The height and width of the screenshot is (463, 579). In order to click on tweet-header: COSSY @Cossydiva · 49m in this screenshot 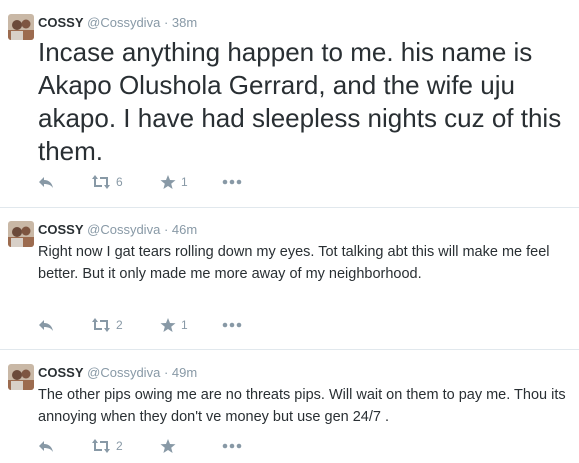, I will do `click(117, 373)`.